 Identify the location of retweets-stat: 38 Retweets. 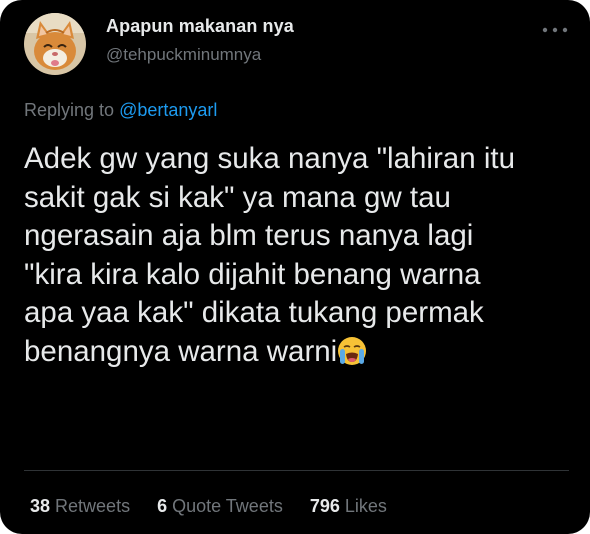
(80, 506).